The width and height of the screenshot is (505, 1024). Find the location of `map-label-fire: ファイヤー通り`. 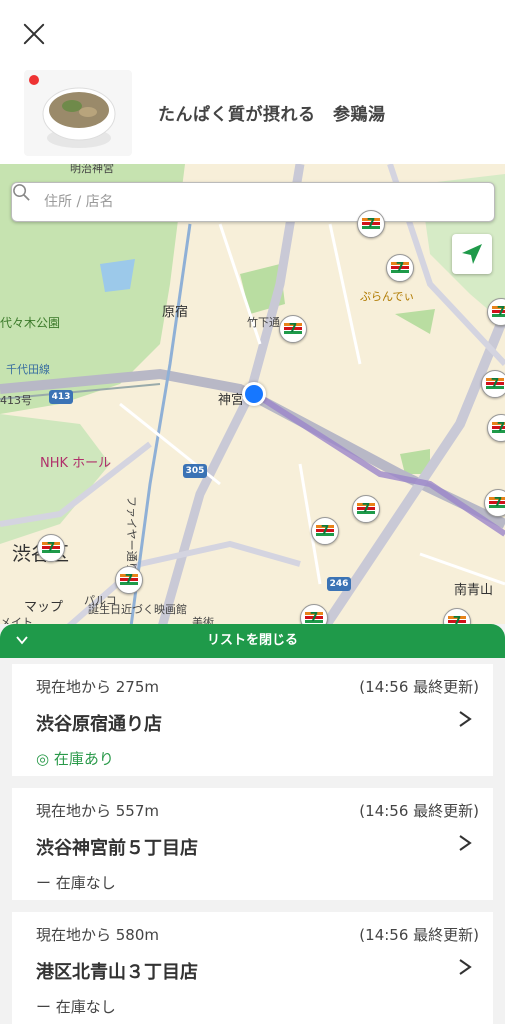

map-label-fire: ファイヤー通り is located at coordinates (131, 534).